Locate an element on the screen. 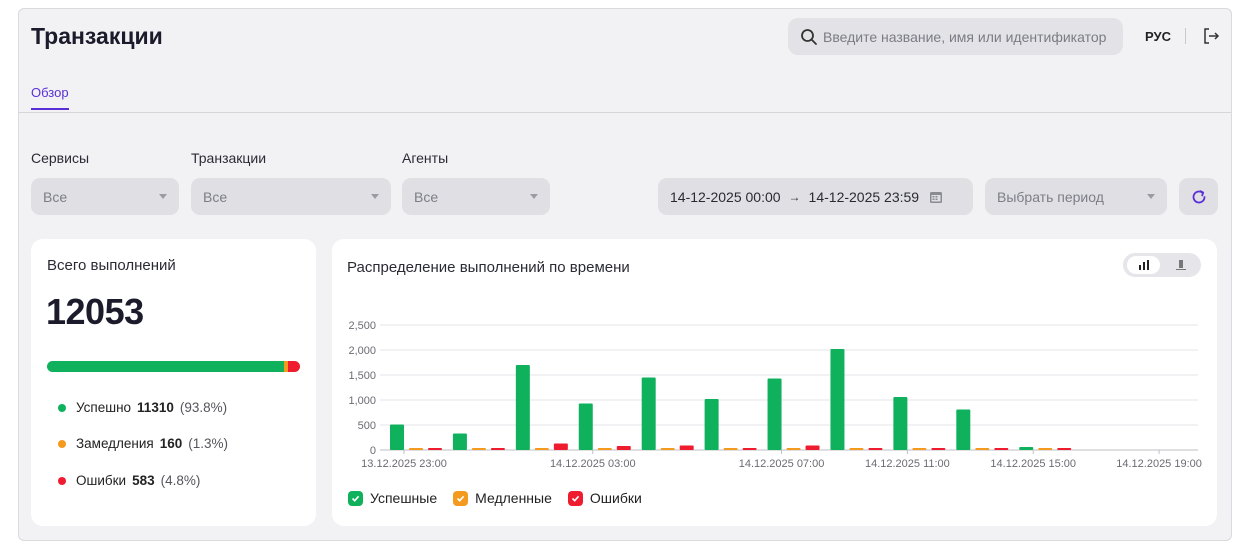 This screenshot has height=555, width=1244. stat-count: 11310 is located at coordinates (155, 407).